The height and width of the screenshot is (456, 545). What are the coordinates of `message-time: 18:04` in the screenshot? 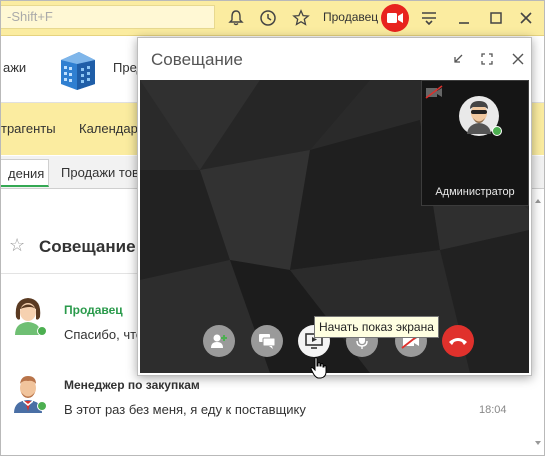 It's located at (493, 410).